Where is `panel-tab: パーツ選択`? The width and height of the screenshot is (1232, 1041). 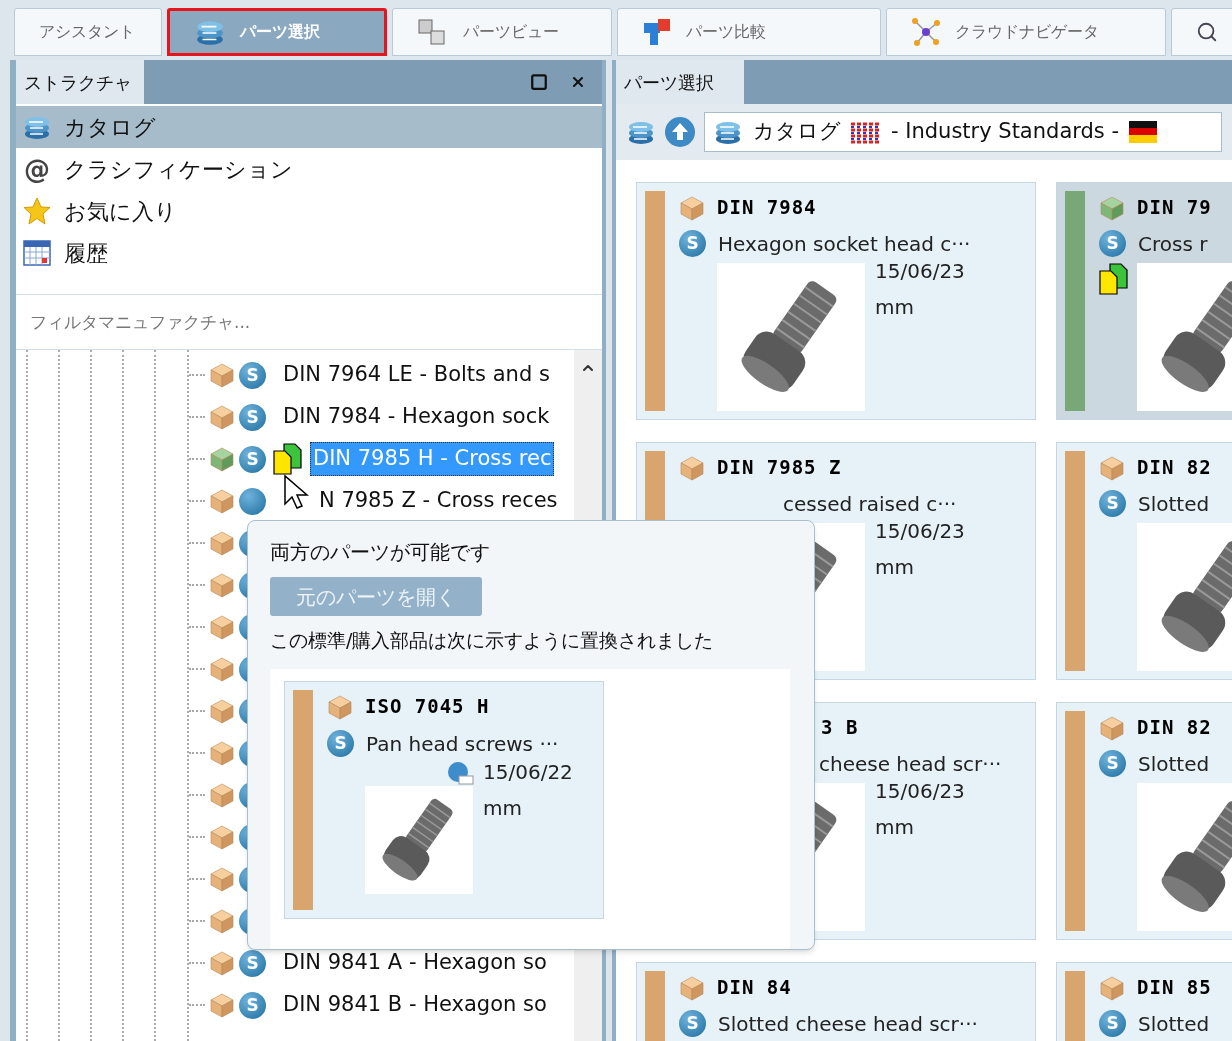
panel-tab: パーツ選択 is located at coordinates (680, 82).